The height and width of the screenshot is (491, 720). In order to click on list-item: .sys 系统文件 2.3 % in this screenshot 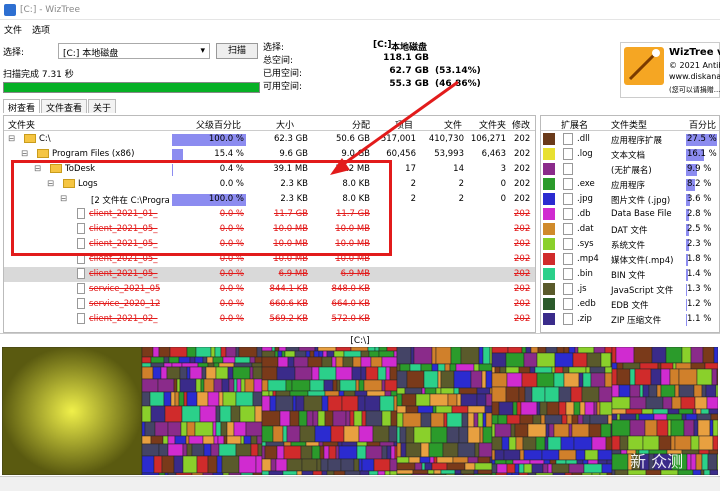, I will do `click(630, 244)`.